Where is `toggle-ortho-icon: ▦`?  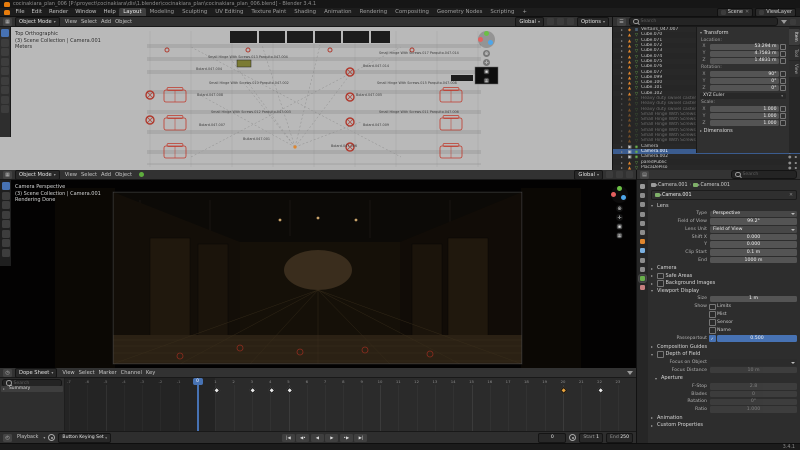
toggle-ortho-icon: ▦ is located at coordinates (486, 80).